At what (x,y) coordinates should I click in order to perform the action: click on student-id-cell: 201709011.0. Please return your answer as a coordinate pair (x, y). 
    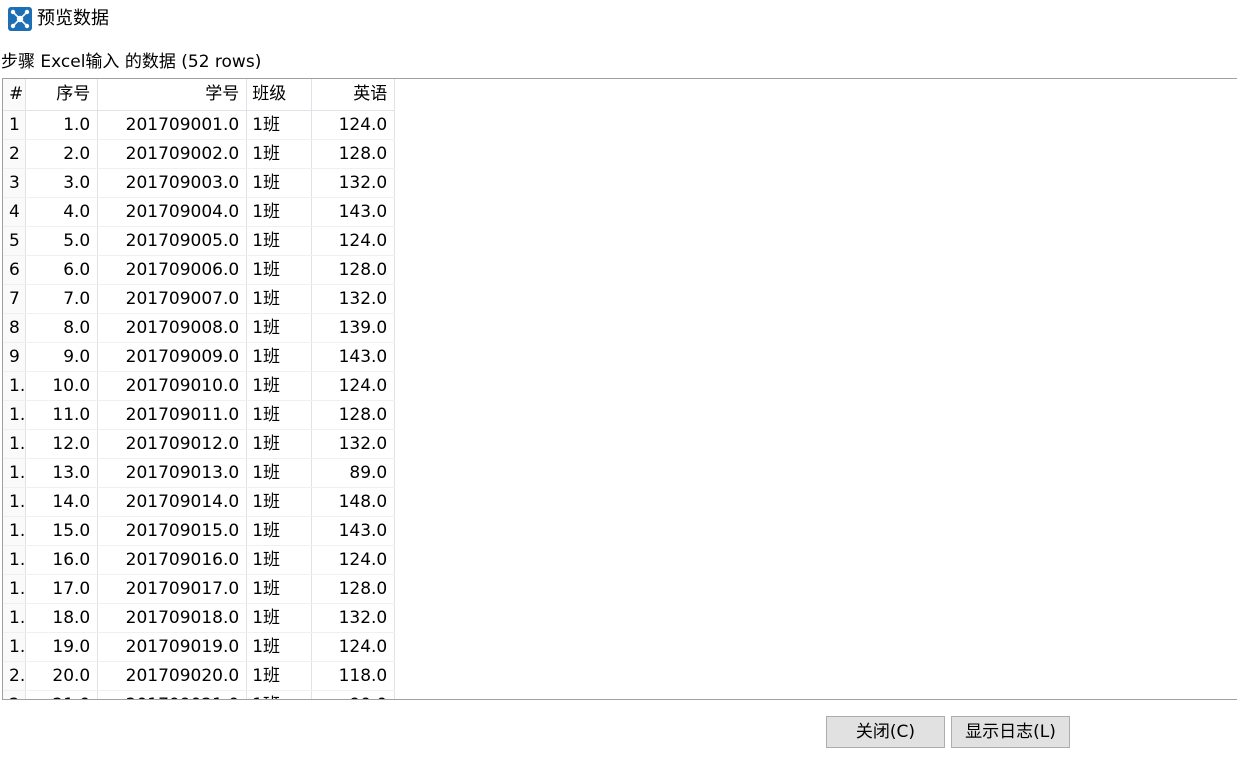
    Looking at the image, I should click on (172, 415).